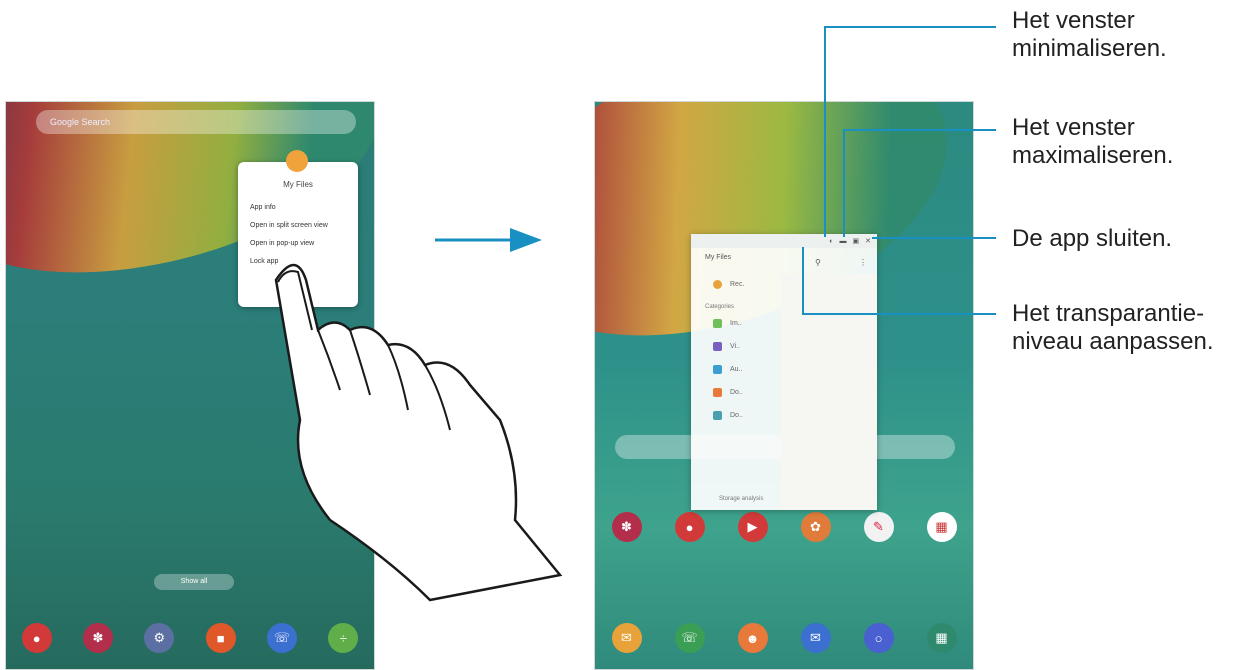 The image size is (1234, 670). Describe the element at coordinates (784, 241) in the screenshot. I see `popup-title-bar: ◐ ▬ ▣ ✕` at that location.